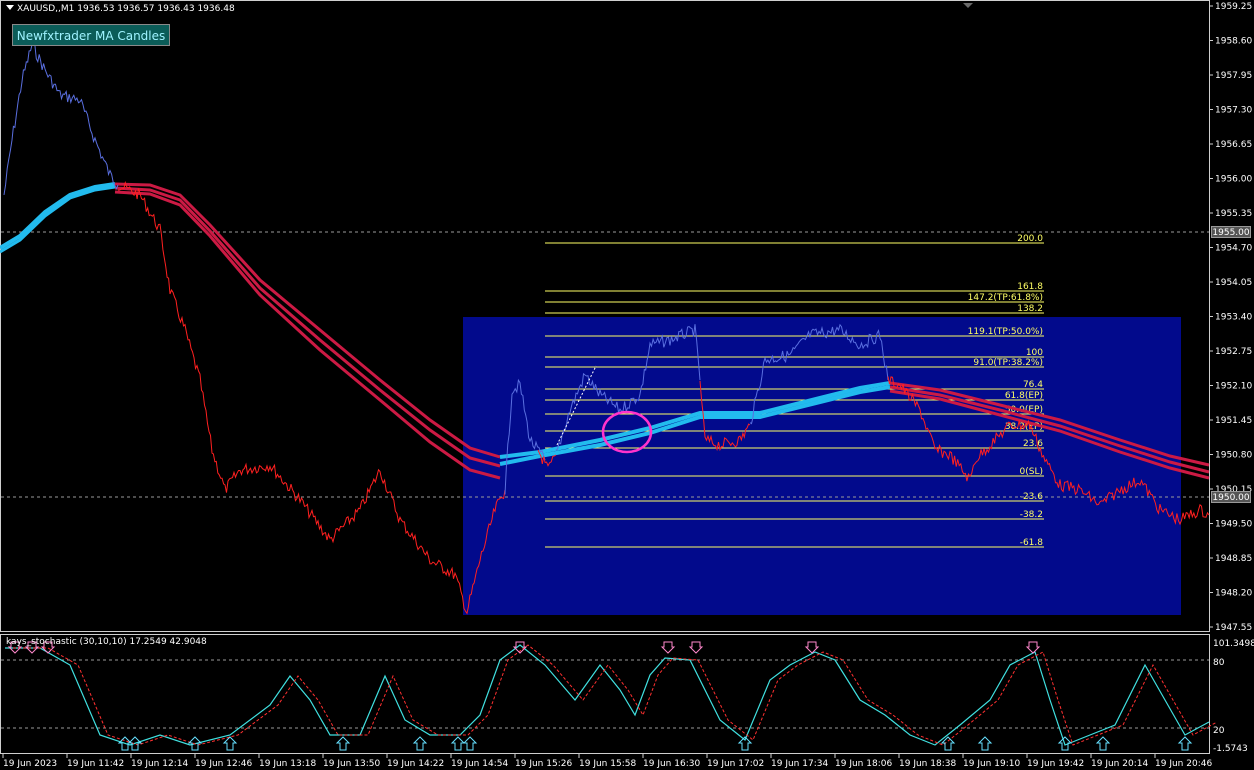 The width and height of the screenshot is (1254, 770). I want to click on time-label: 19 Jun 17:02, so click(735, 764).